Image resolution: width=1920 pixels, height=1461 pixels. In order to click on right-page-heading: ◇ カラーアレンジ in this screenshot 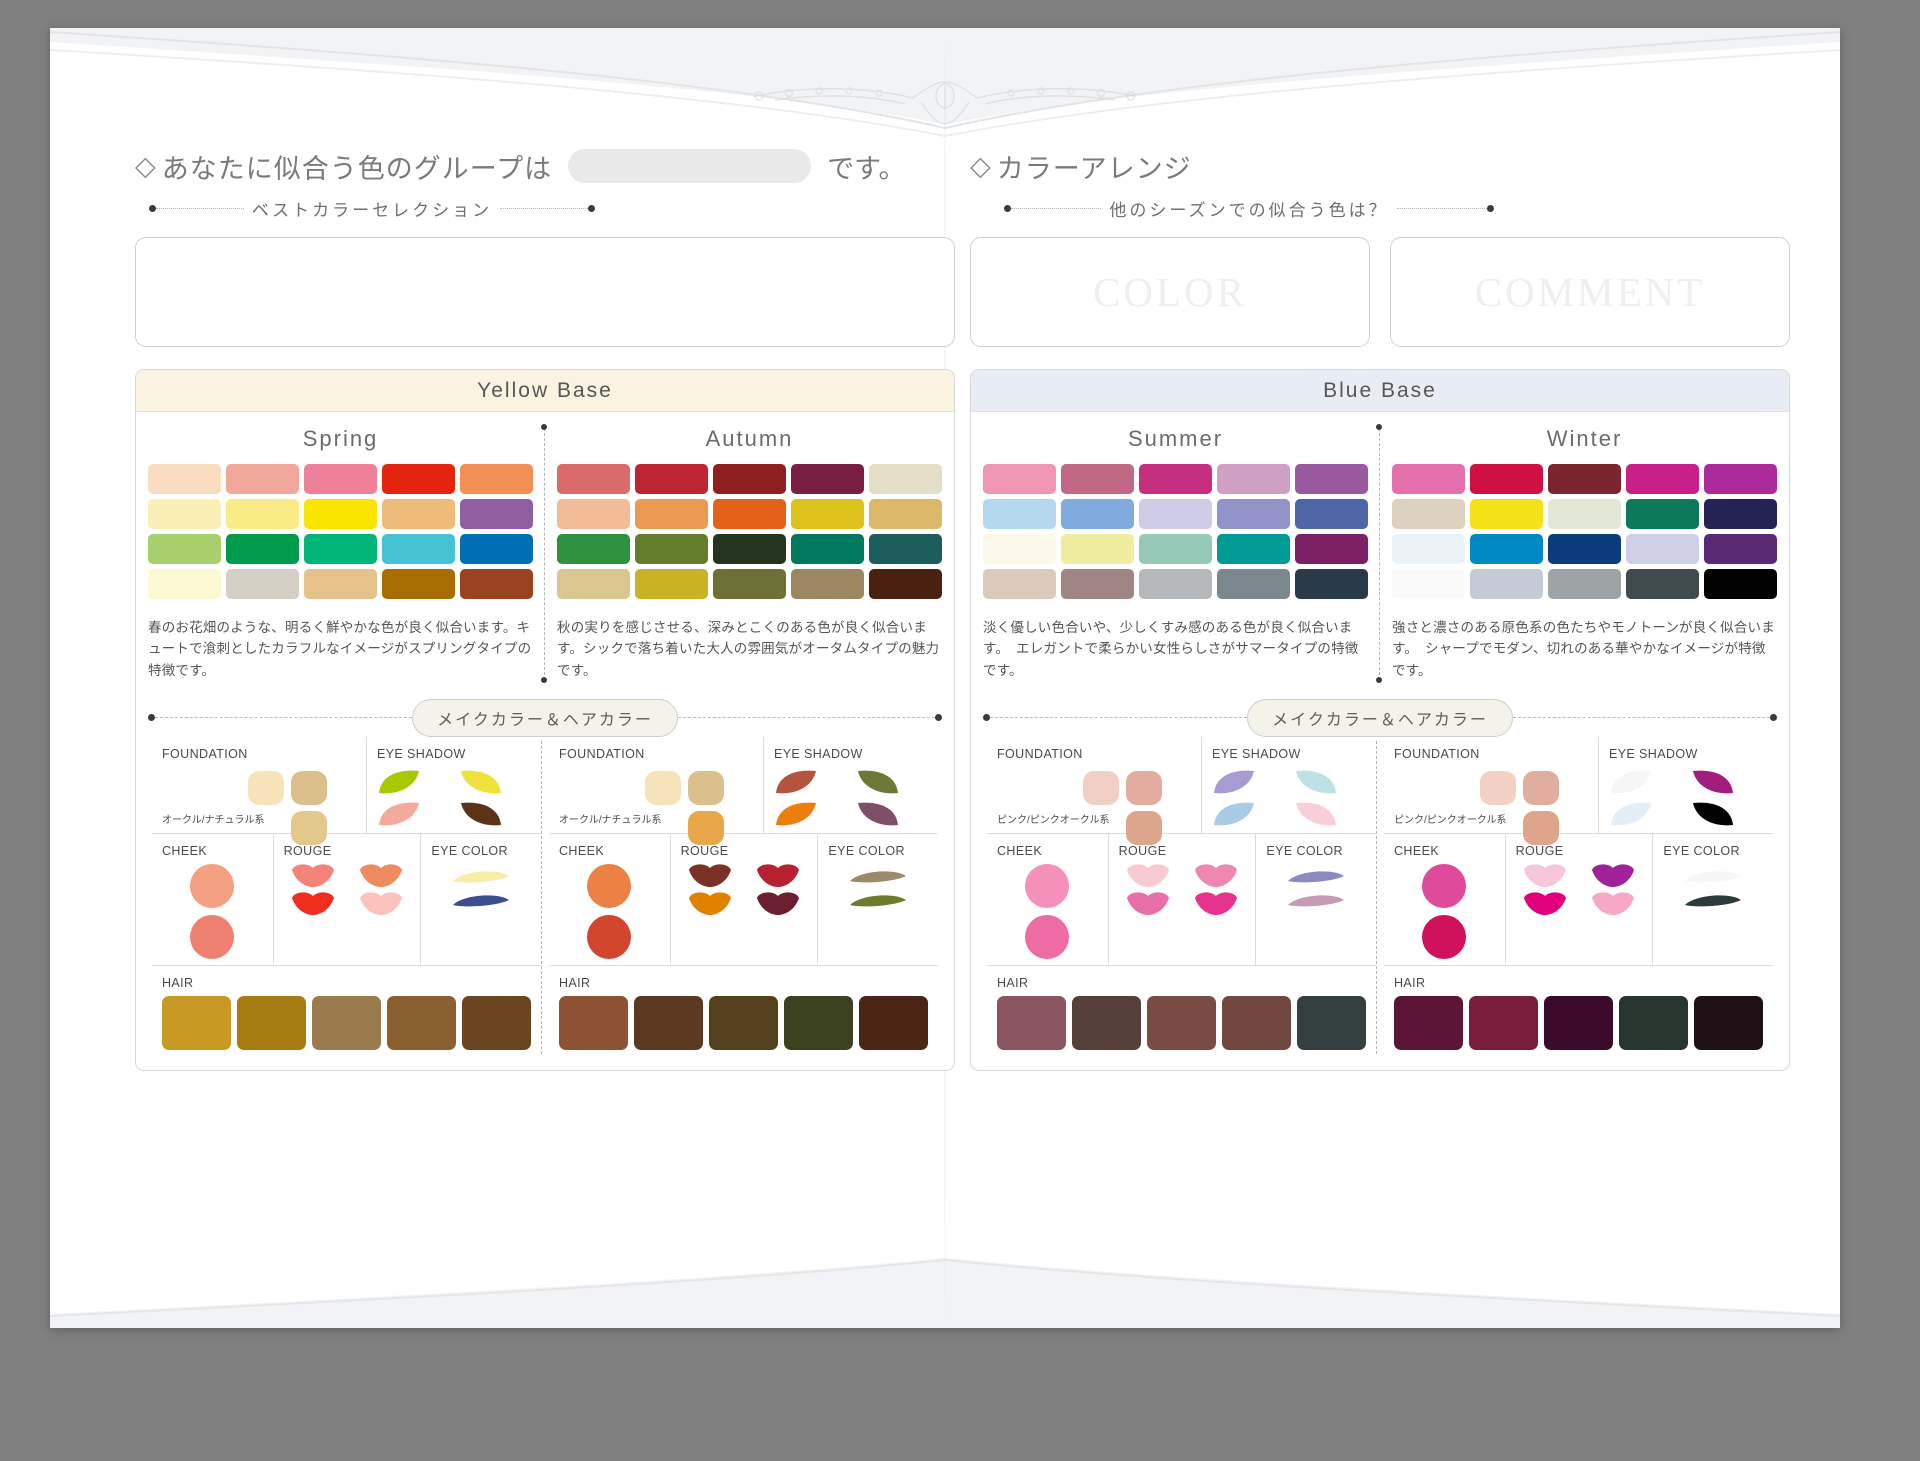, I will do `click(1380, 166)`.